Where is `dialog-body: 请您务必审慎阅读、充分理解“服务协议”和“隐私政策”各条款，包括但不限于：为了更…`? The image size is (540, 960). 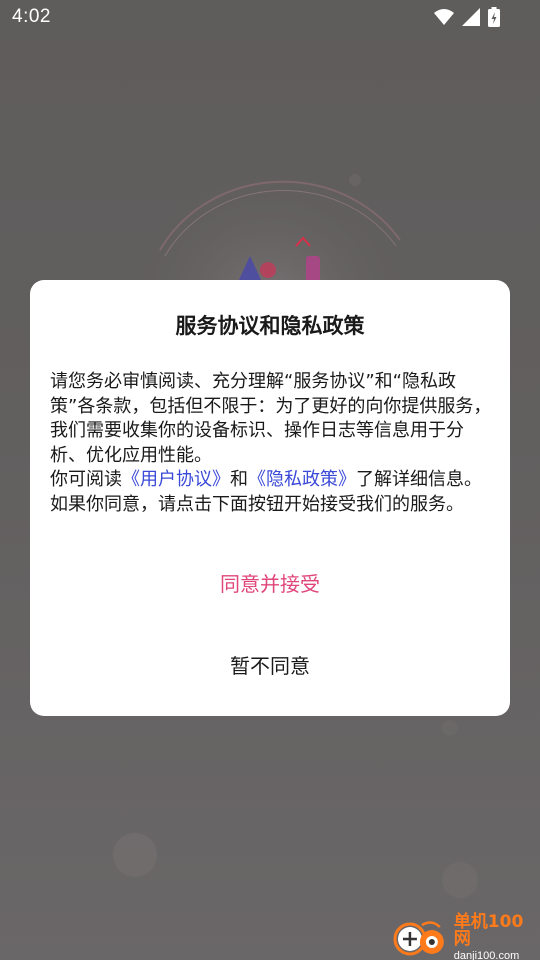 dialog-body: 请您务必审慎阅读、充分理解“服务协议”和“隐私政策”各条款，包括但不限于：为了更… is located at coordinates (271, 443).